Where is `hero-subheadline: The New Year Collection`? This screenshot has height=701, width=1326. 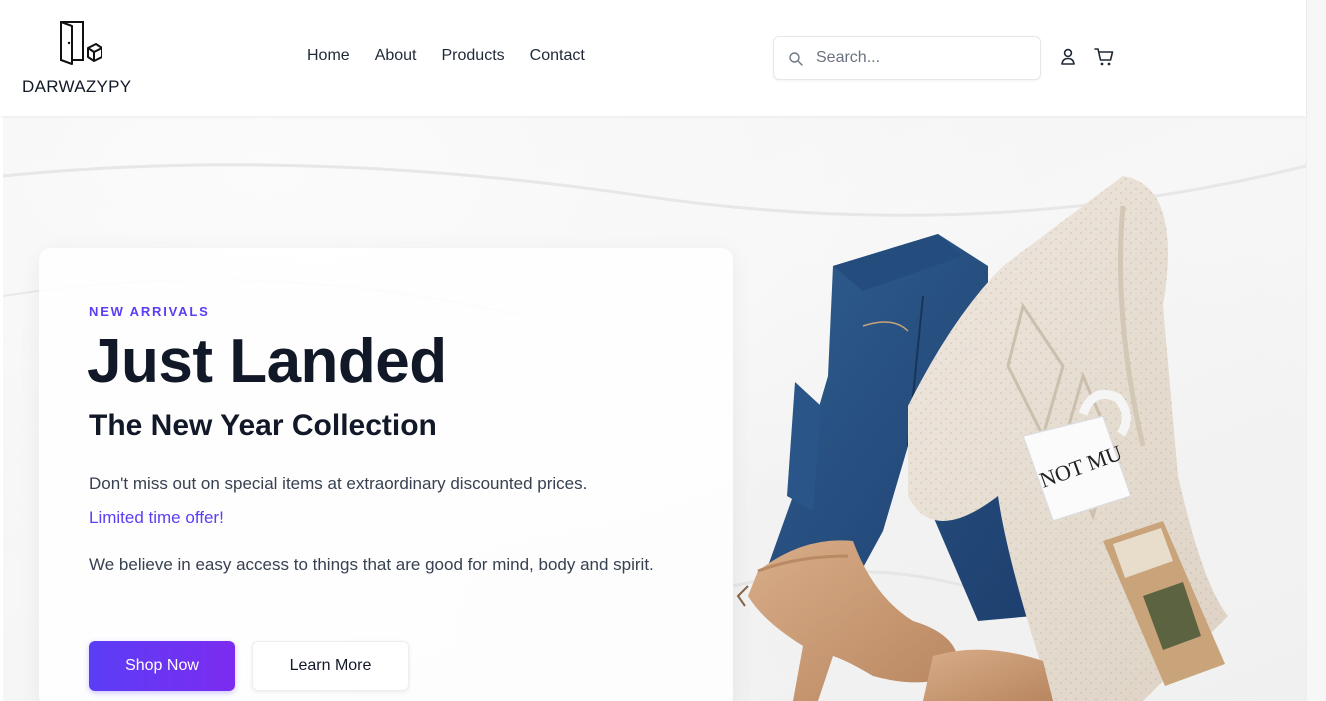
hero-subheadline: The New Year Collection is located at coordinates (263, 425).